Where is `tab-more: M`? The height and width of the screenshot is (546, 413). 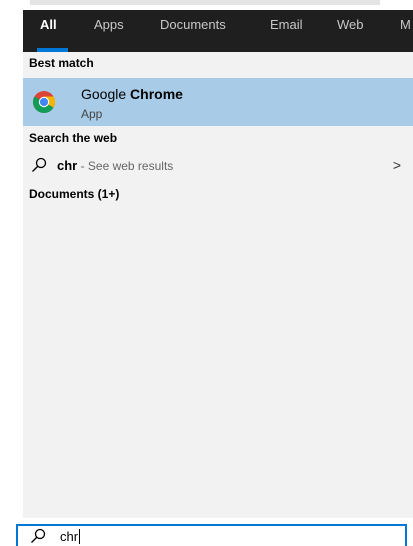
tab-more: M is located at coordinates (405, 31).